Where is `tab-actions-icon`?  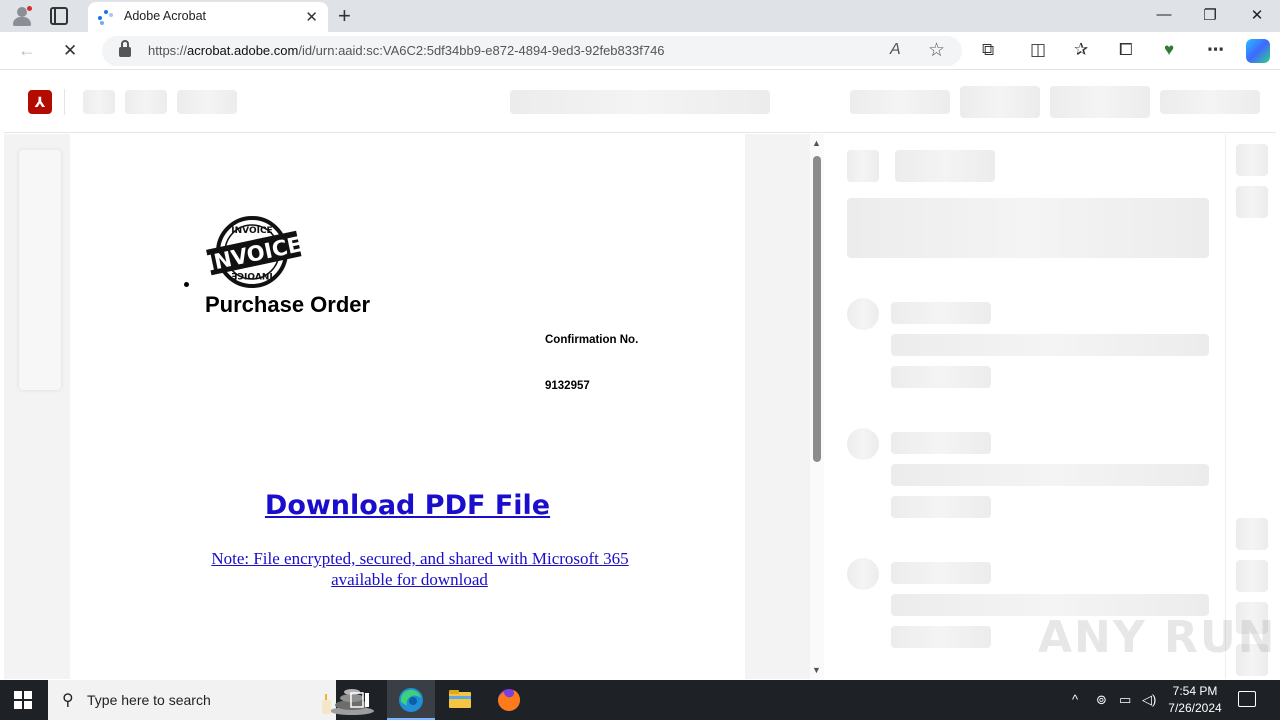
tab-actions-icon is located at coordinates (59, 16).